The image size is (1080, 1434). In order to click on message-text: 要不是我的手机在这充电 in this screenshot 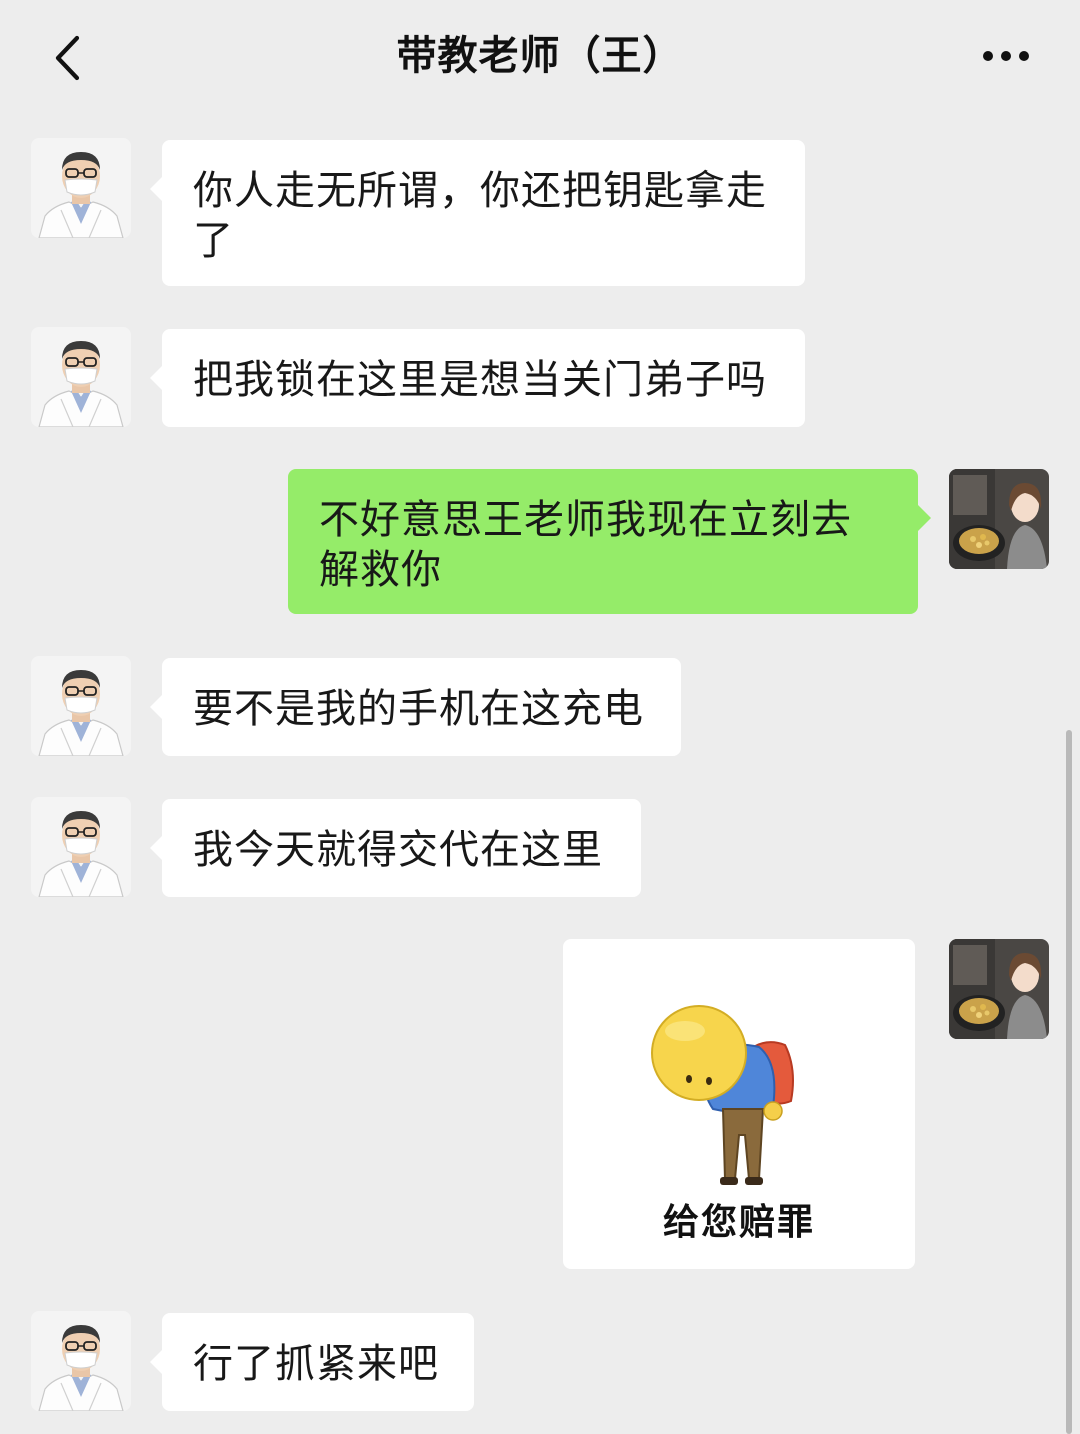, I will do `click(418, 709)`.